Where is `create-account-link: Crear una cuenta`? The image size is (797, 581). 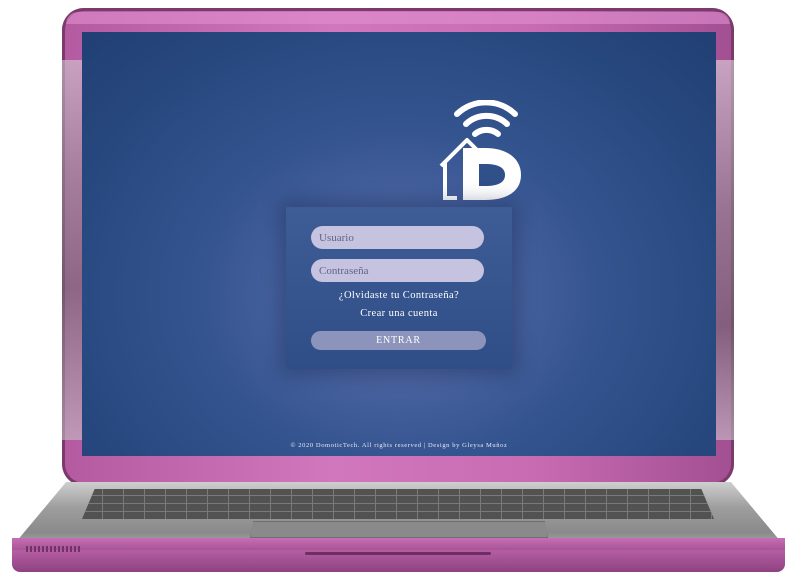
create-account-link: Crear una cuenta is located at coordinates (399, 313).